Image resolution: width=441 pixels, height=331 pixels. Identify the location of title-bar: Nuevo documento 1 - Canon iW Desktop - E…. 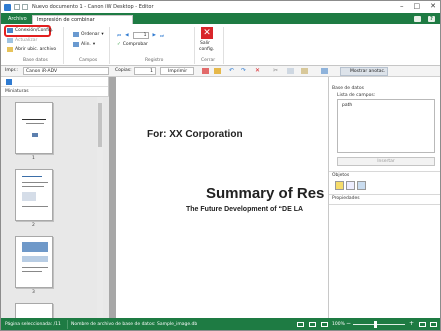
(220, 7).